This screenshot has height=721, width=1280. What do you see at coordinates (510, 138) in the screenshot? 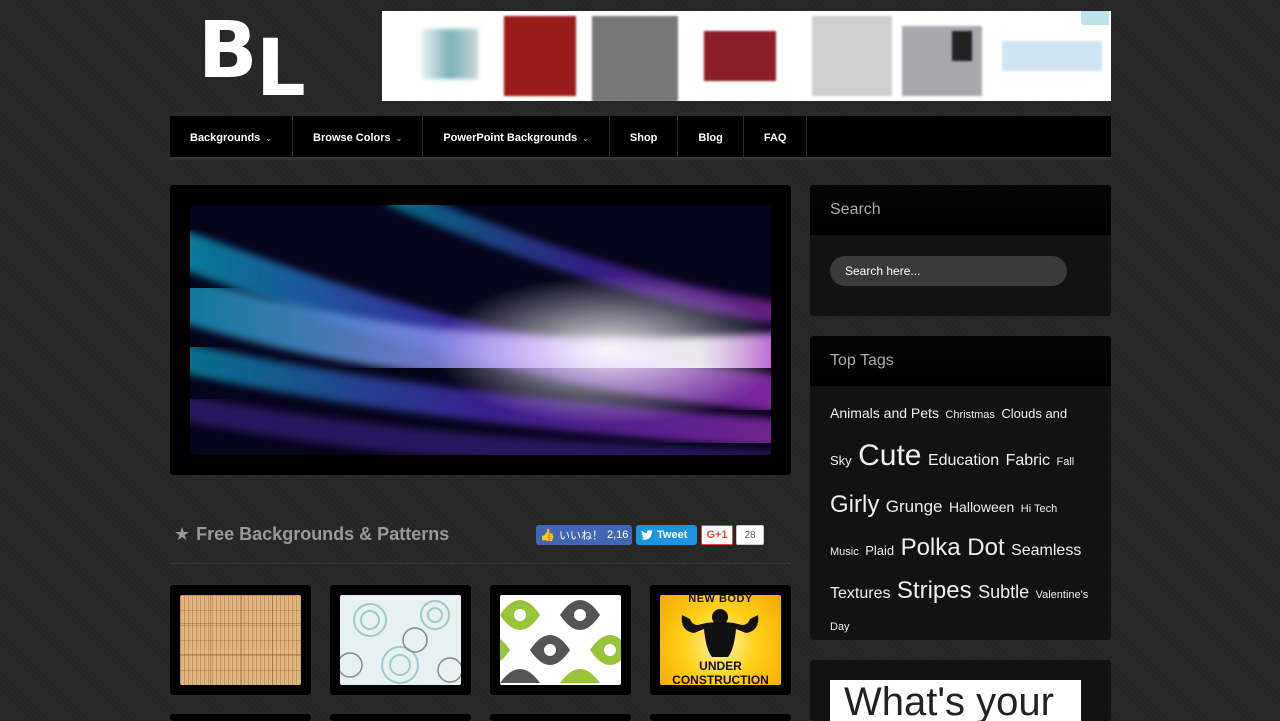
I see `nav-label: PowerPoint Backgrounds` at bounding box center [510, 138].